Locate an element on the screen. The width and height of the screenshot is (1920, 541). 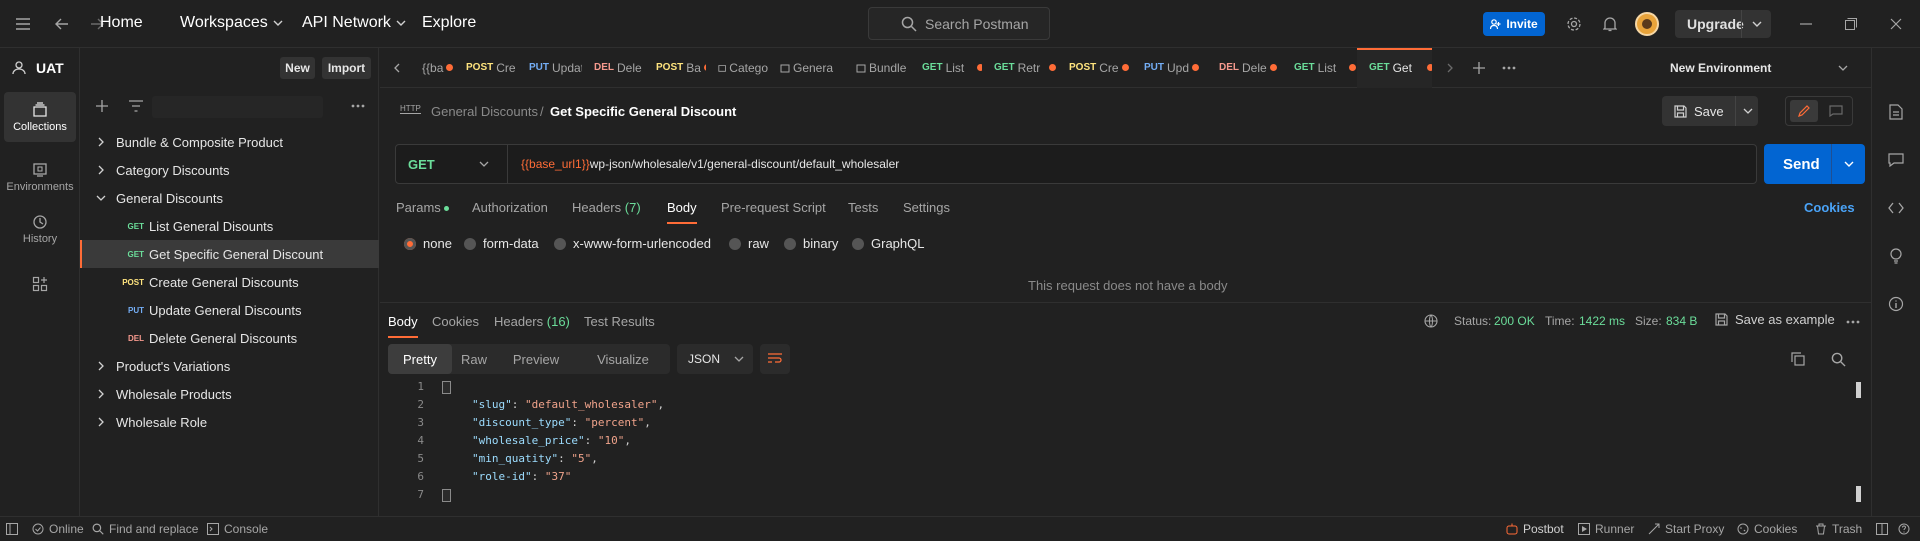
rail-collections: Collections is located at coordinates (40, 117).